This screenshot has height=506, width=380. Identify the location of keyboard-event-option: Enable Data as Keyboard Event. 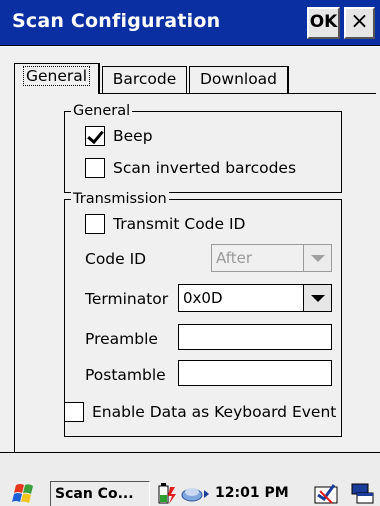
(200, 412).